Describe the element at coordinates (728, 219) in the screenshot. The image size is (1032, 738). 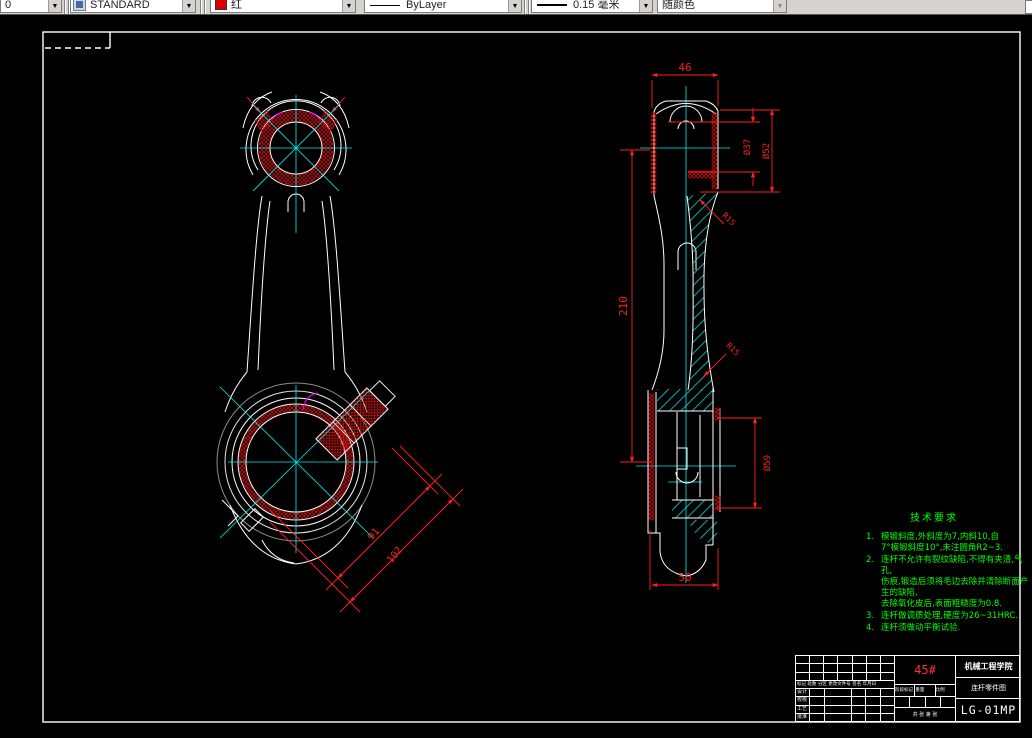
I see `dim-fillet-upper: R15` at that location.